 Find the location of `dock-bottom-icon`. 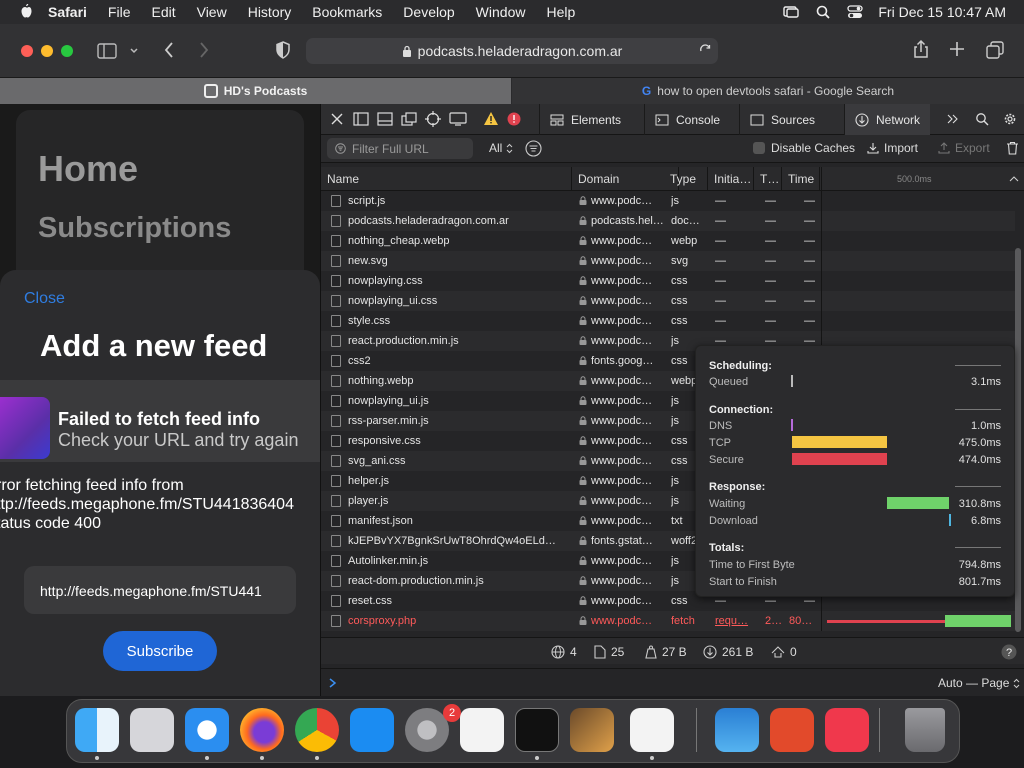

dock-bottom-icon is located at coordinates (385, 119).